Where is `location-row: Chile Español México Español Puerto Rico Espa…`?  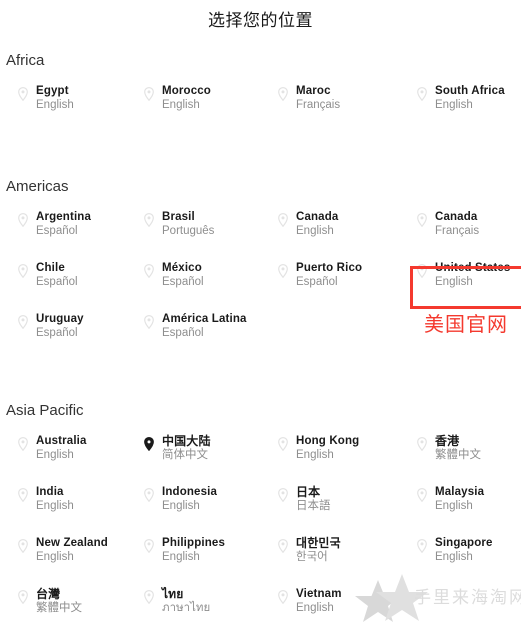 location-row: Chile Español México Español Puerto Rico Espa… is located at coordinates (260, 286).